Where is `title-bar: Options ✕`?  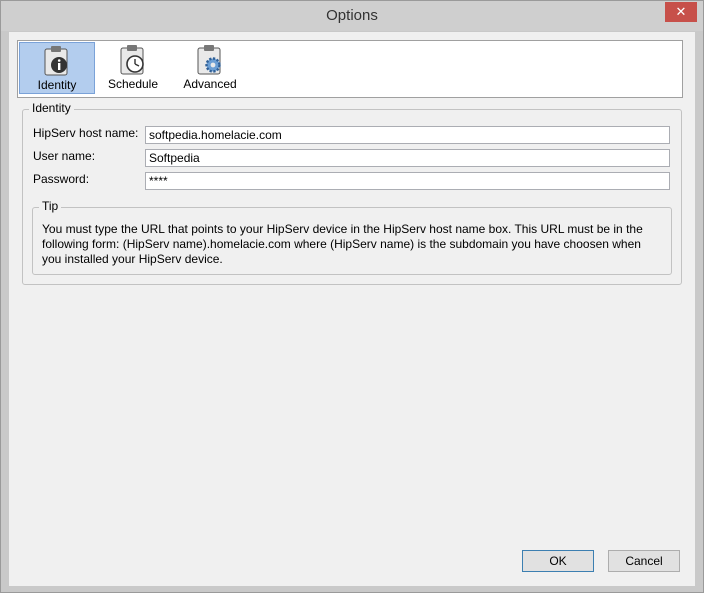 title-bar: Options ✕ is located at coordinates (352, 16).